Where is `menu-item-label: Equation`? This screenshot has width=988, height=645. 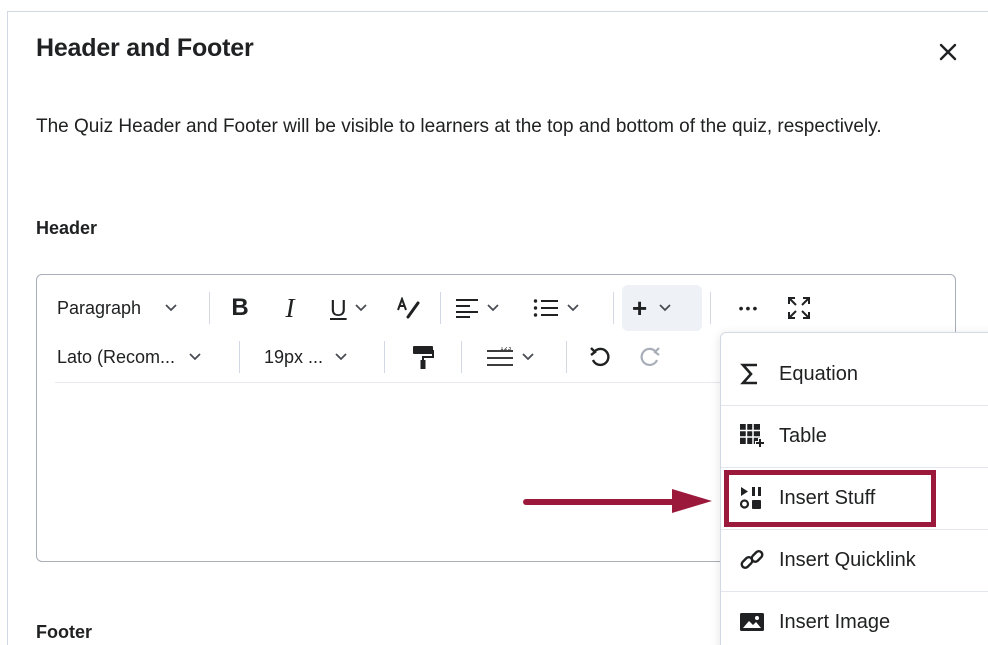
menu-item-label: Equation is located at coordinates (818, 373).